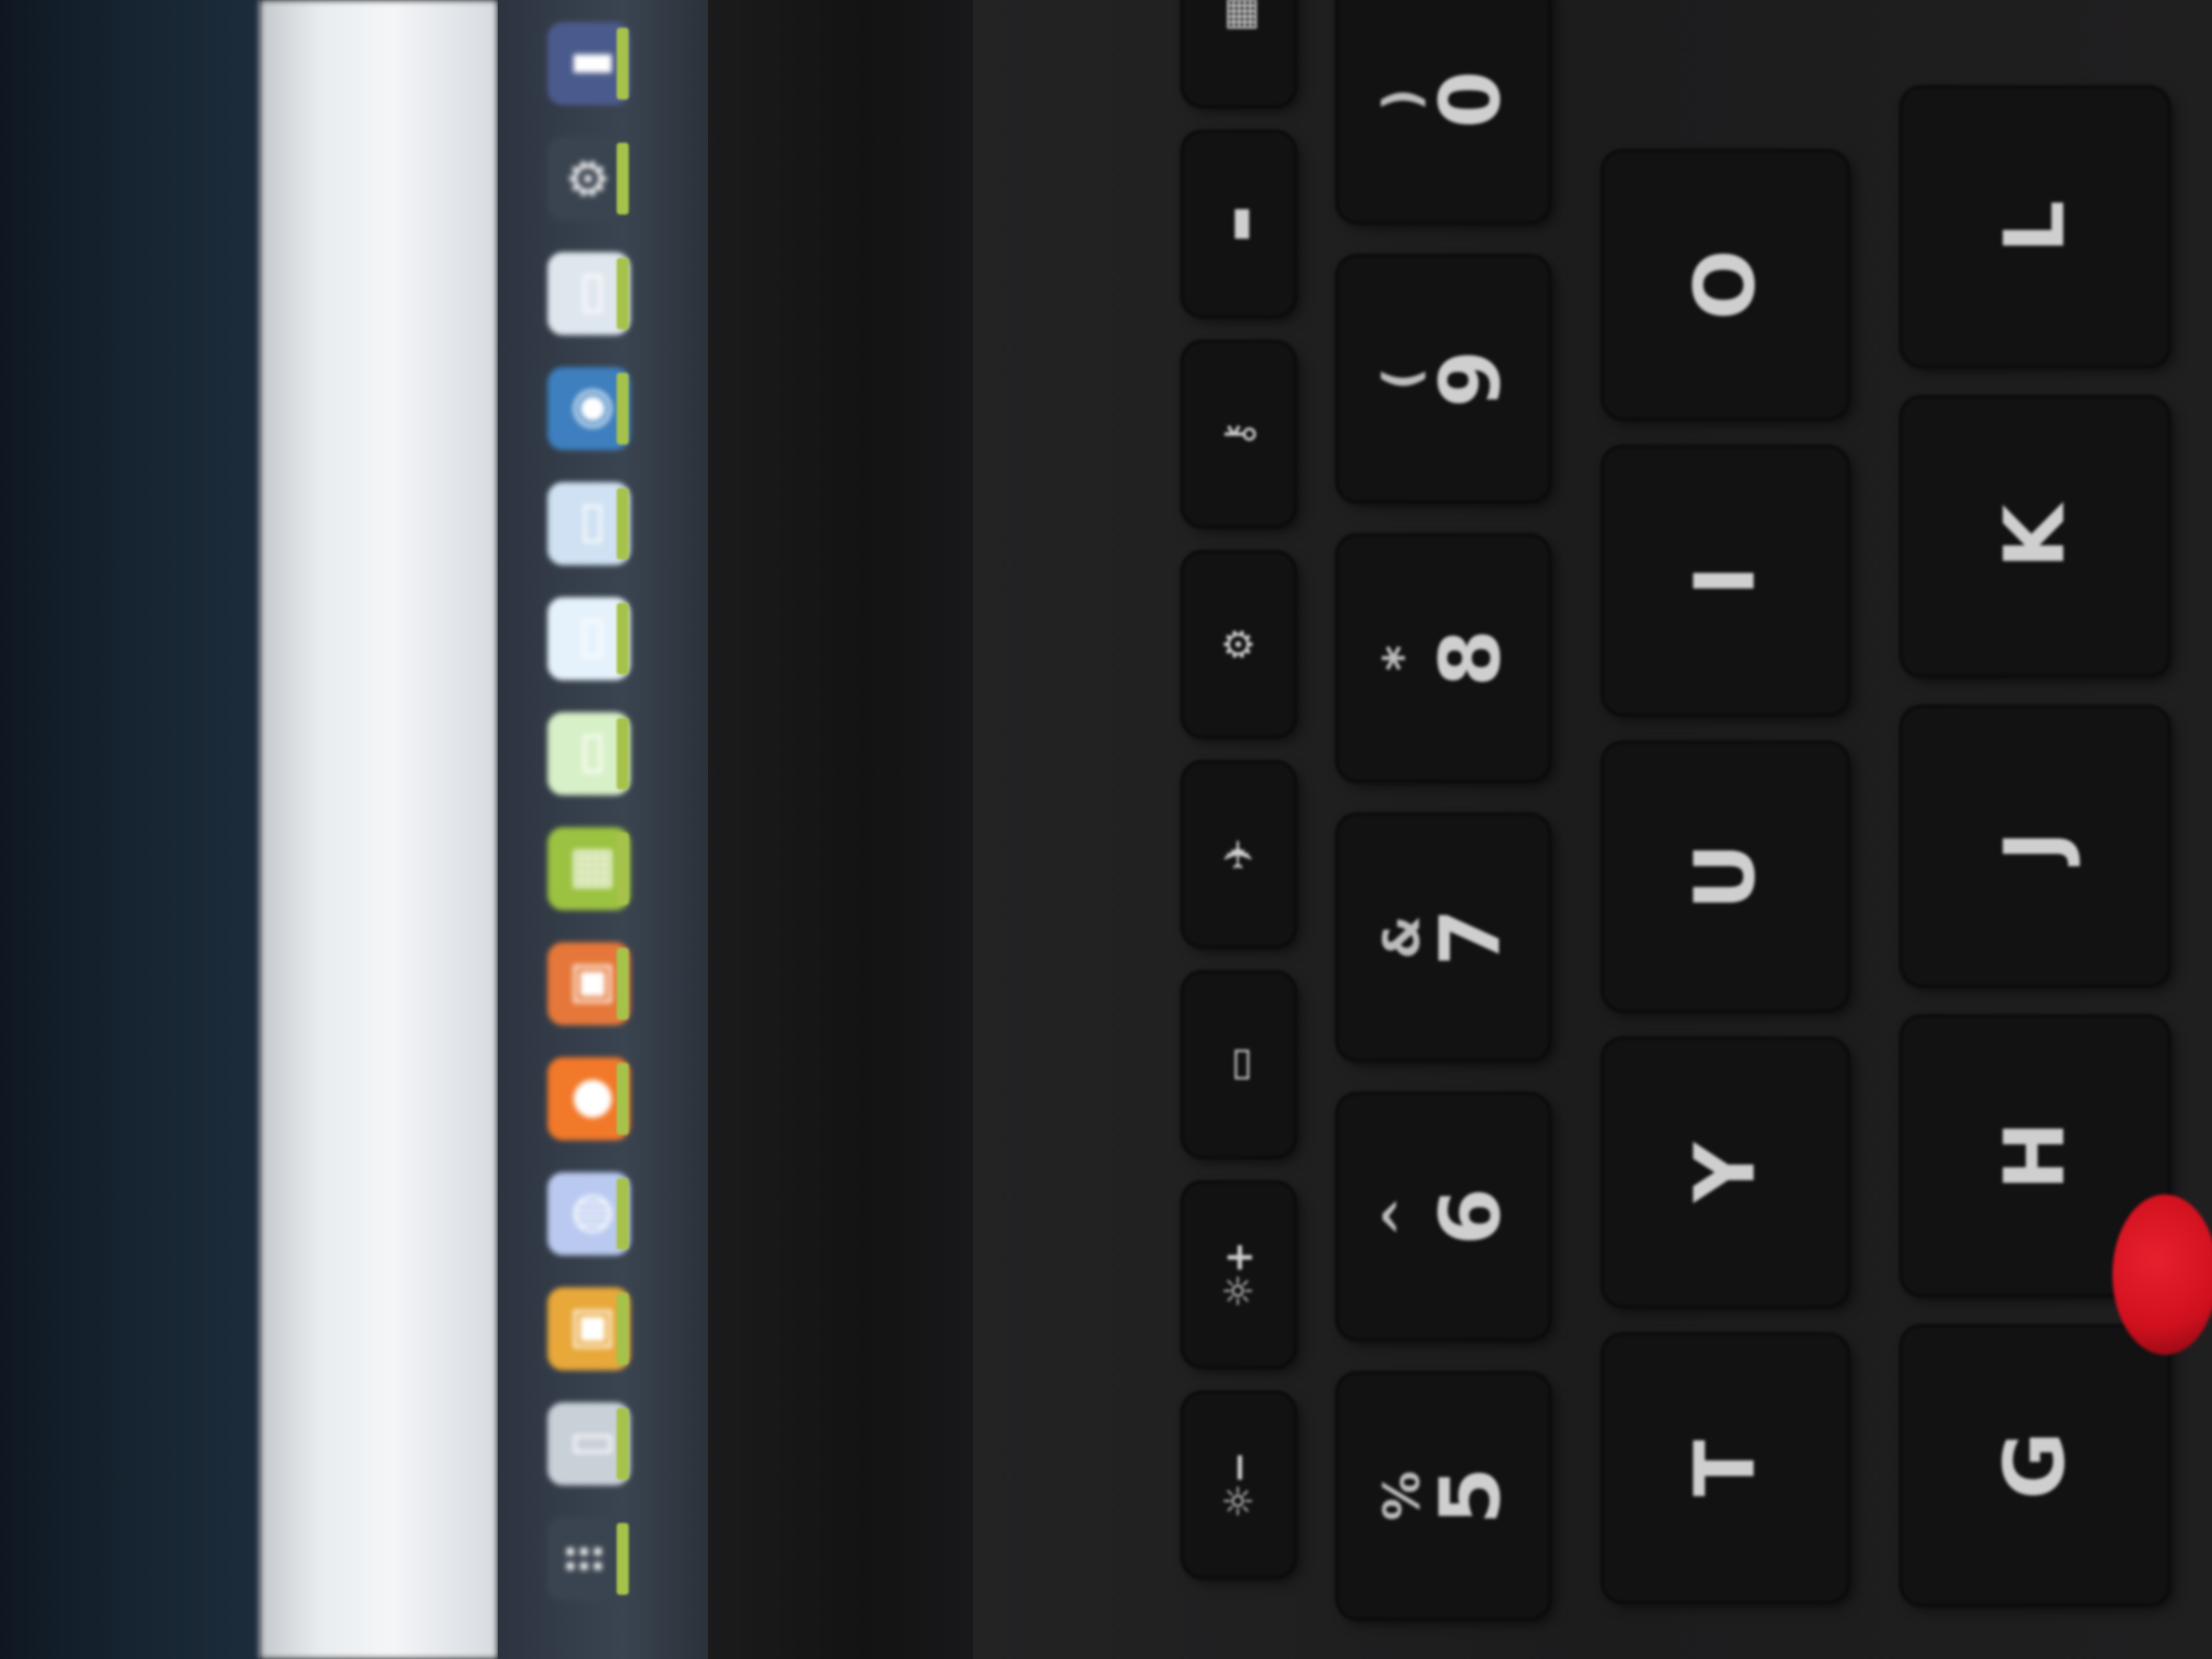 Image resolution: width=2212 pixels, height=1659 pixels. I want to click on key-u-main-legend: U, so click(1725, 877).